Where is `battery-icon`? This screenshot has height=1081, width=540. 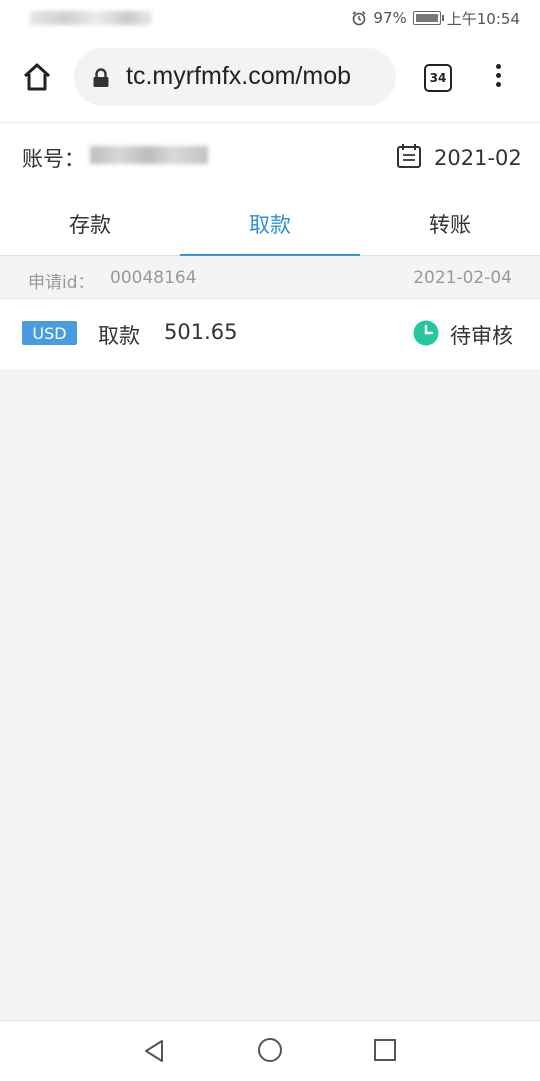 battery-icon is located at coordinates (428, 18).